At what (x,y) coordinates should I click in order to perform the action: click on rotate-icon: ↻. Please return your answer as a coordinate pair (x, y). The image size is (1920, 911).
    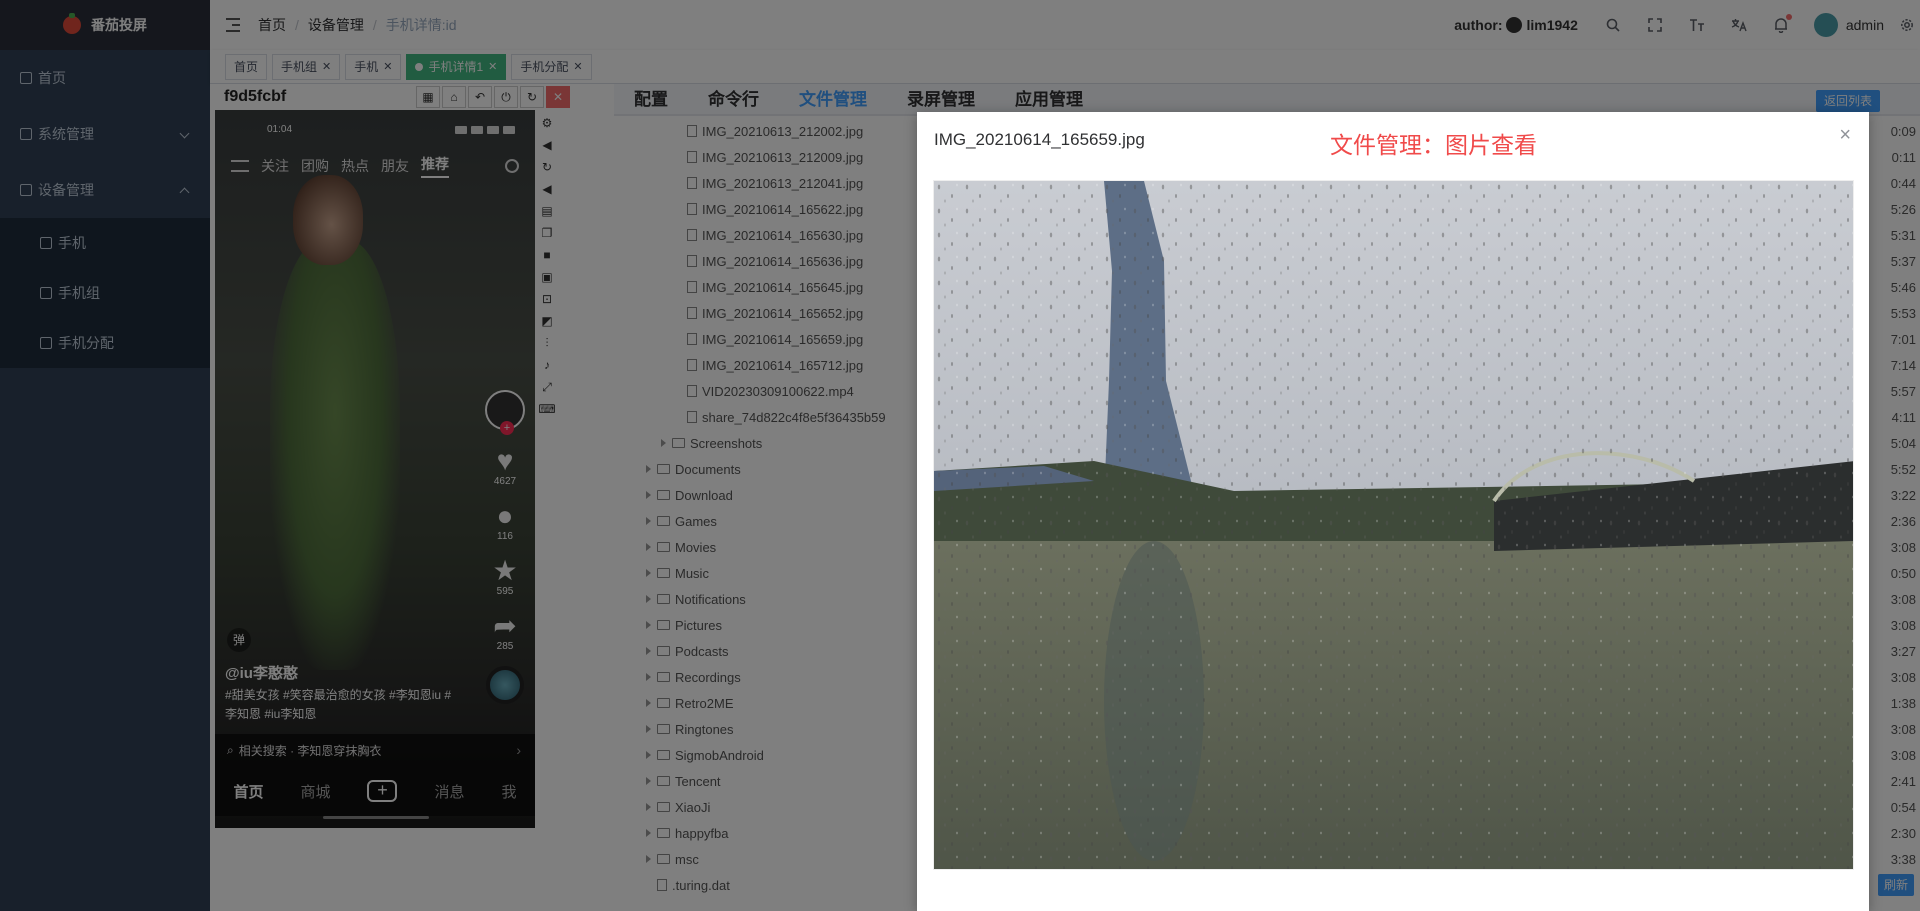
    Looking at the image, I should click on (547, 167).